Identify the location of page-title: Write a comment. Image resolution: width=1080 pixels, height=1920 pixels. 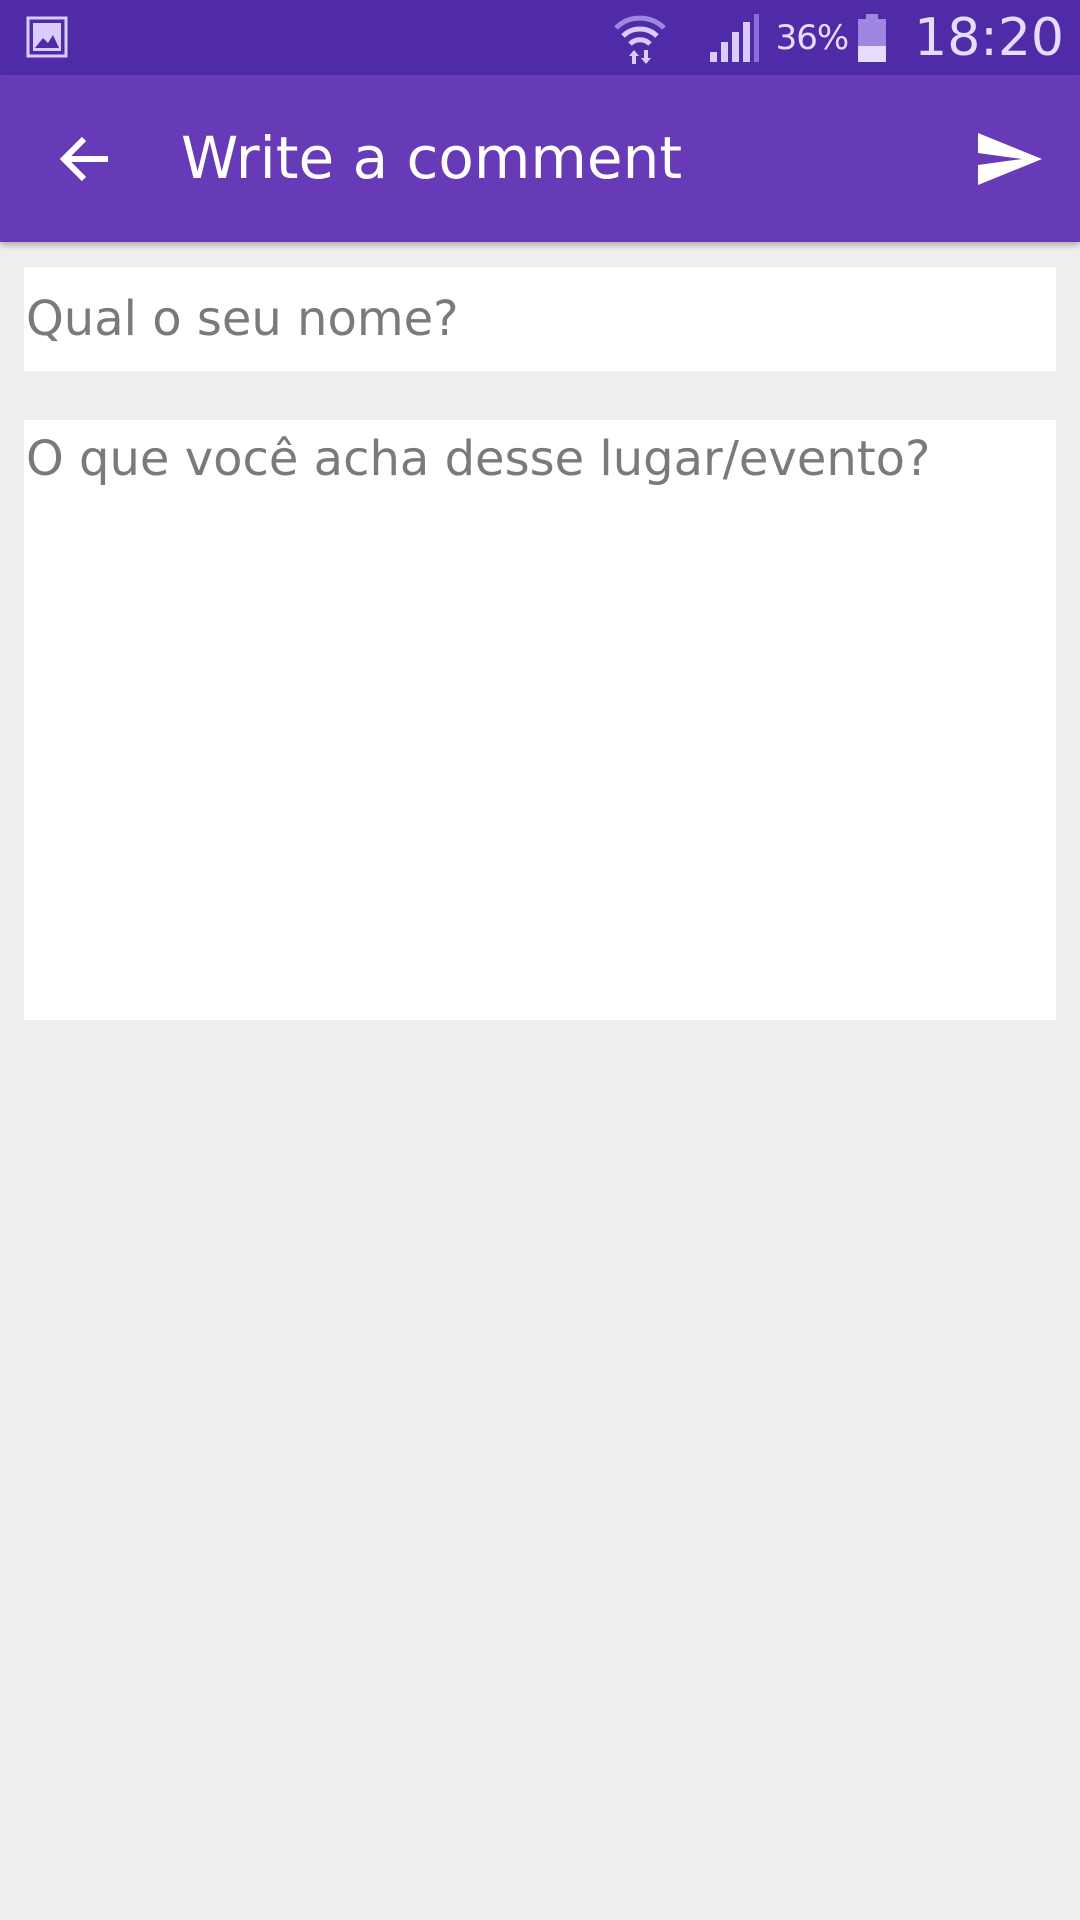
(432, 158).